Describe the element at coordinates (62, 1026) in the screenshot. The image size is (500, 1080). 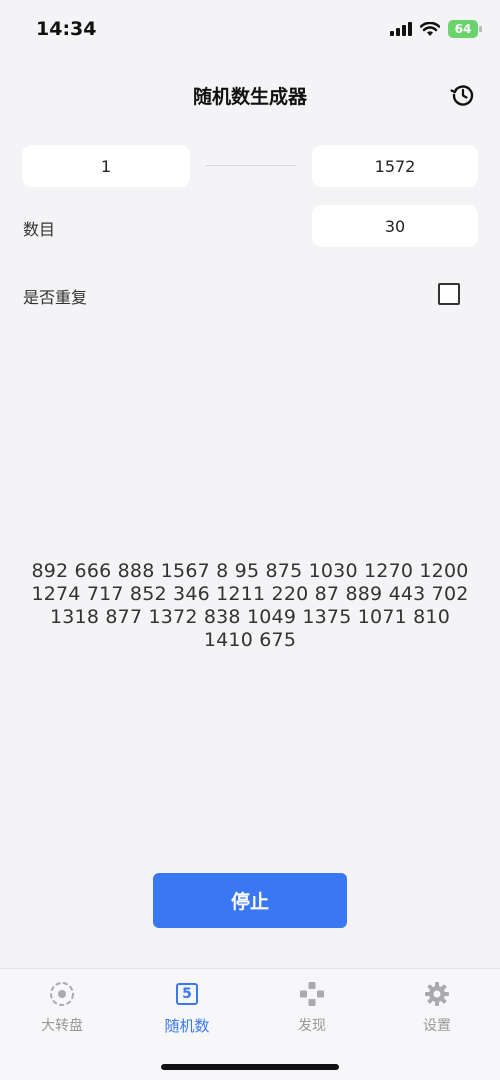
I see `tab-label-wheel: 大转盘` at that location.